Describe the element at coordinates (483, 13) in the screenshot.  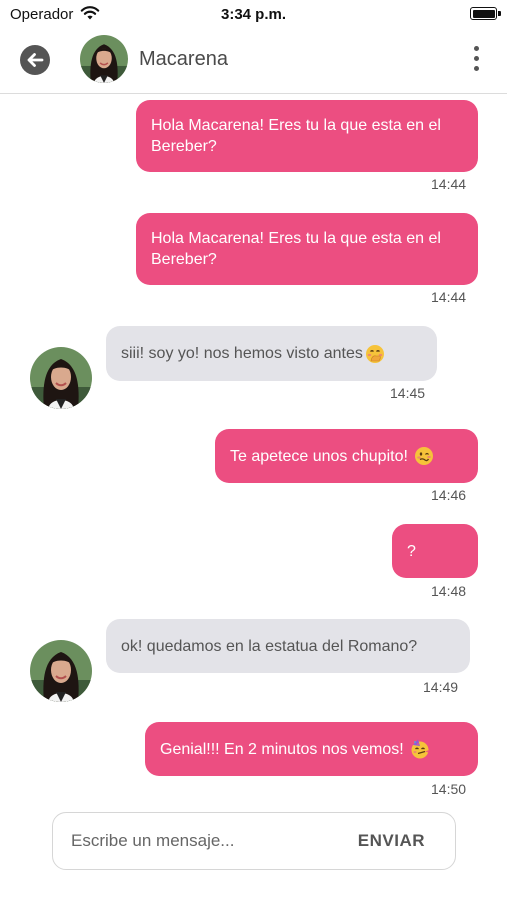
I see `battery-icon` at that location.